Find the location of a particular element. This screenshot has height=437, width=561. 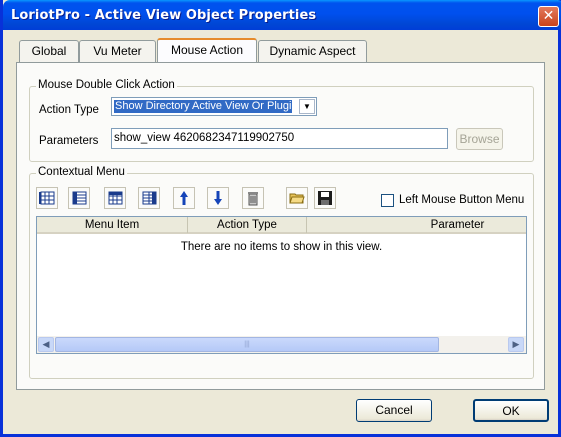

tab-vu-meter: Vu Meter is located at coordinates (117, 51).